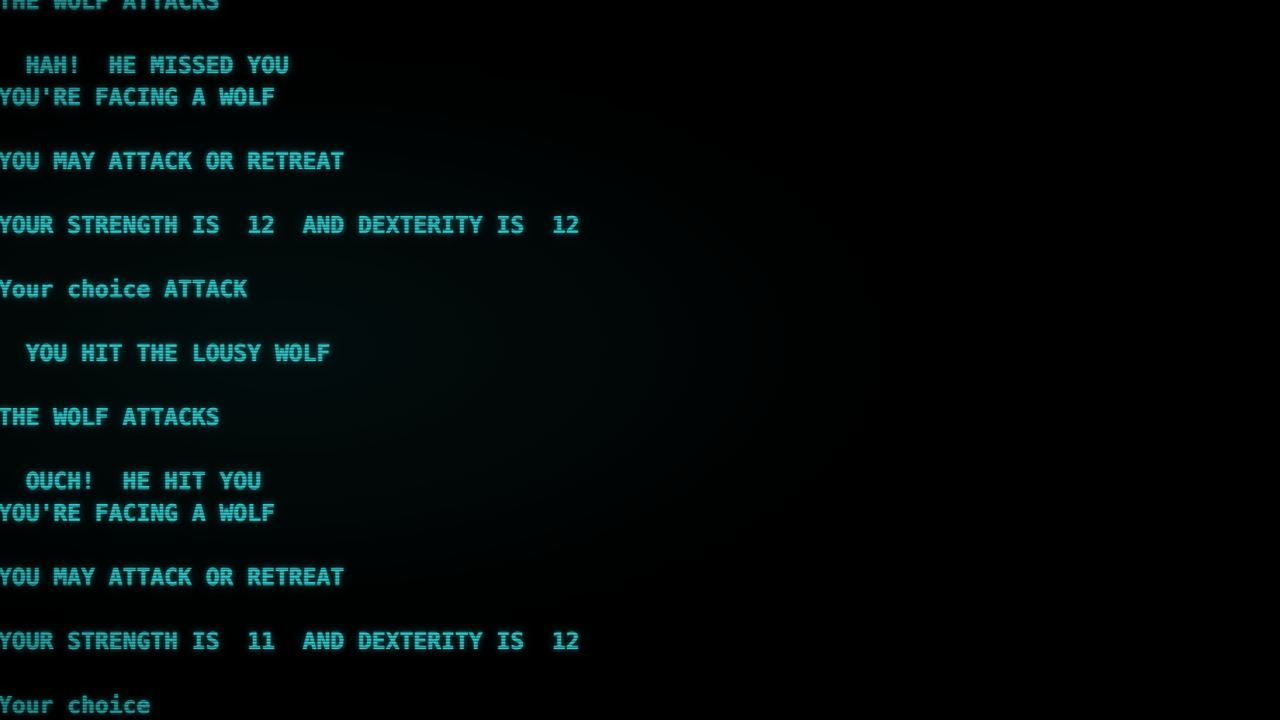 Image resolution: width=1280 pixels, height=720 pixels. I want to click on console-line: YOUR STRENGTH IS 11 AND DEXTERITY IS 12, so click(290, 642).